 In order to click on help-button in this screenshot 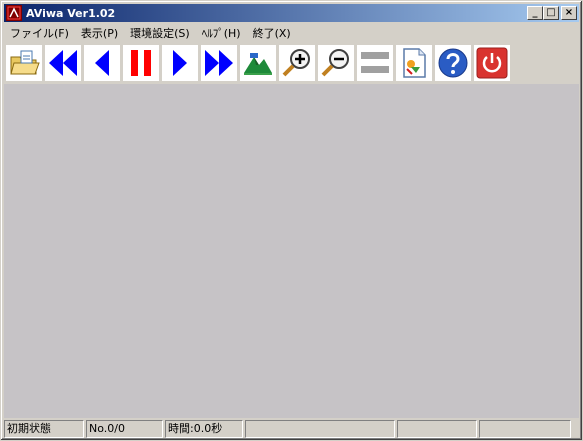, I will do `click(453, 63)`.